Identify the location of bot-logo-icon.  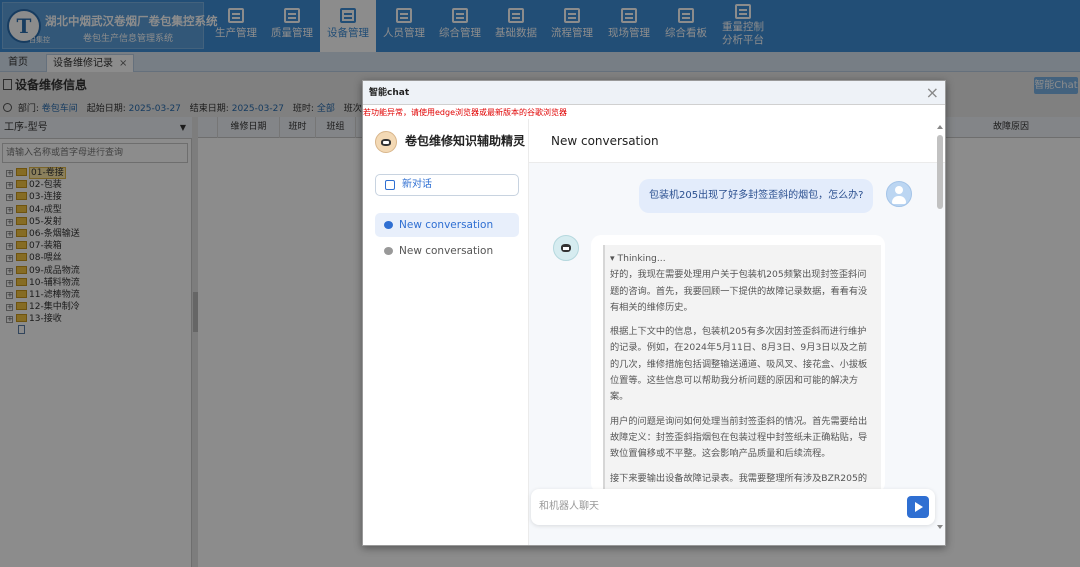
(386, 142).